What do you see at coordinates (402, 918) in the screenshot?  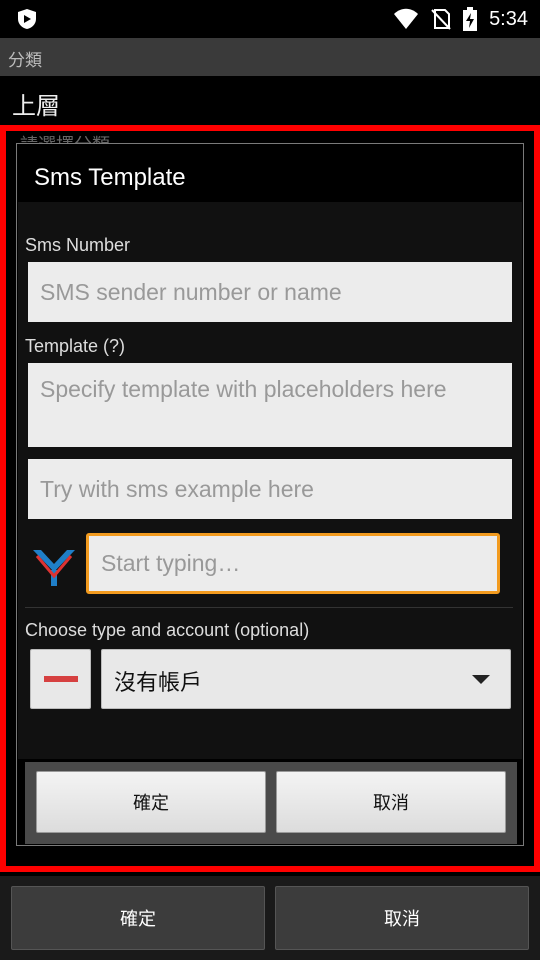 I see `cancel-button: 取消` at bounding box center [402, 918].